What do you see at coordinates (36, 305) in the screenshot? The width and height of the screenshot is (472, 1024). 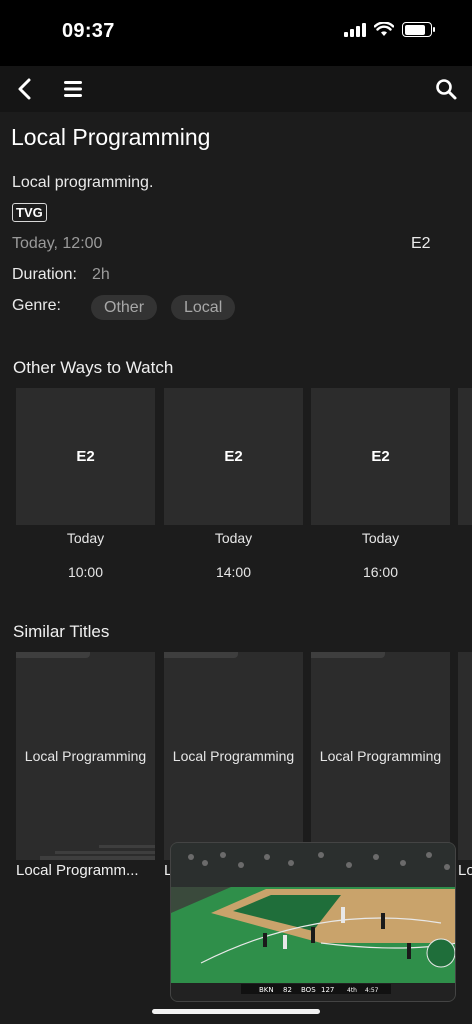 I see `genre-label: Genre:` at bounding box center [36, 305].